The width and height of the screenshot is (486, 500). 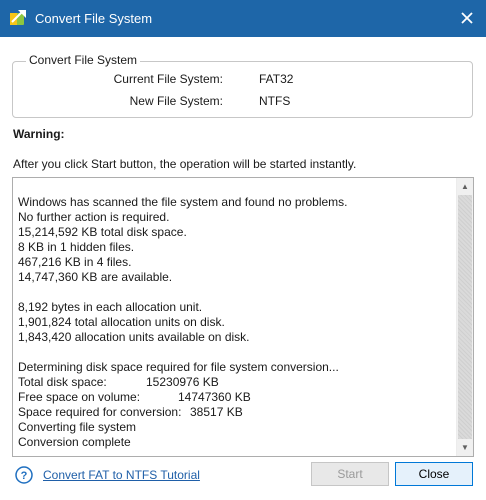 I want to click on log-stat-value: 15230976 KB, so click(x=182, y=382).